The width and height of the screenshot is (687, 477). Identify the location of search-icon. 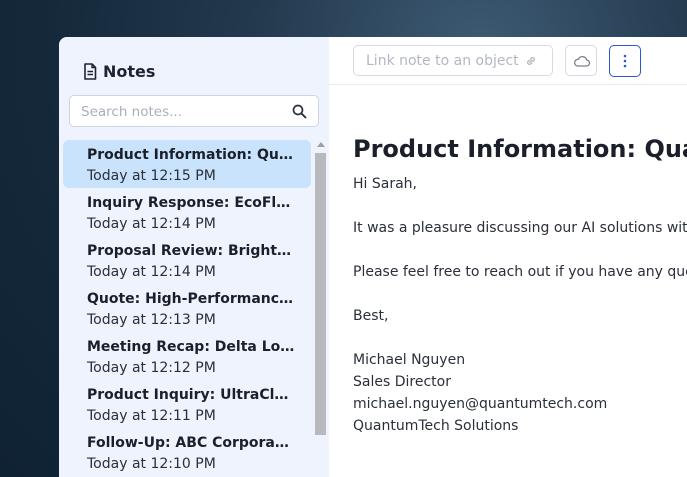
(299, 111).